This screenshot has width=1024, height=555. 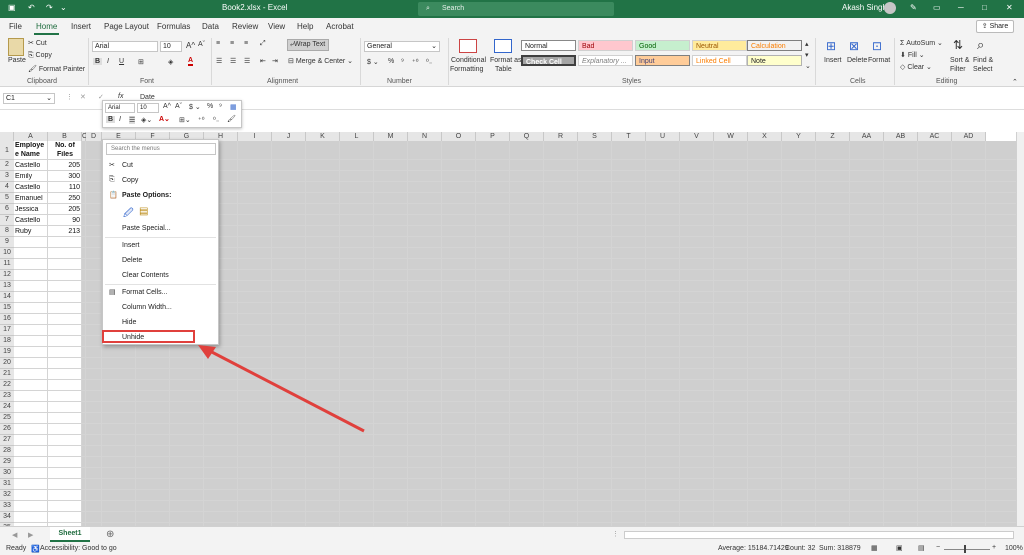 I want to click on conditional-formatting-label-2: Formatting, so click(x=466, y=69).